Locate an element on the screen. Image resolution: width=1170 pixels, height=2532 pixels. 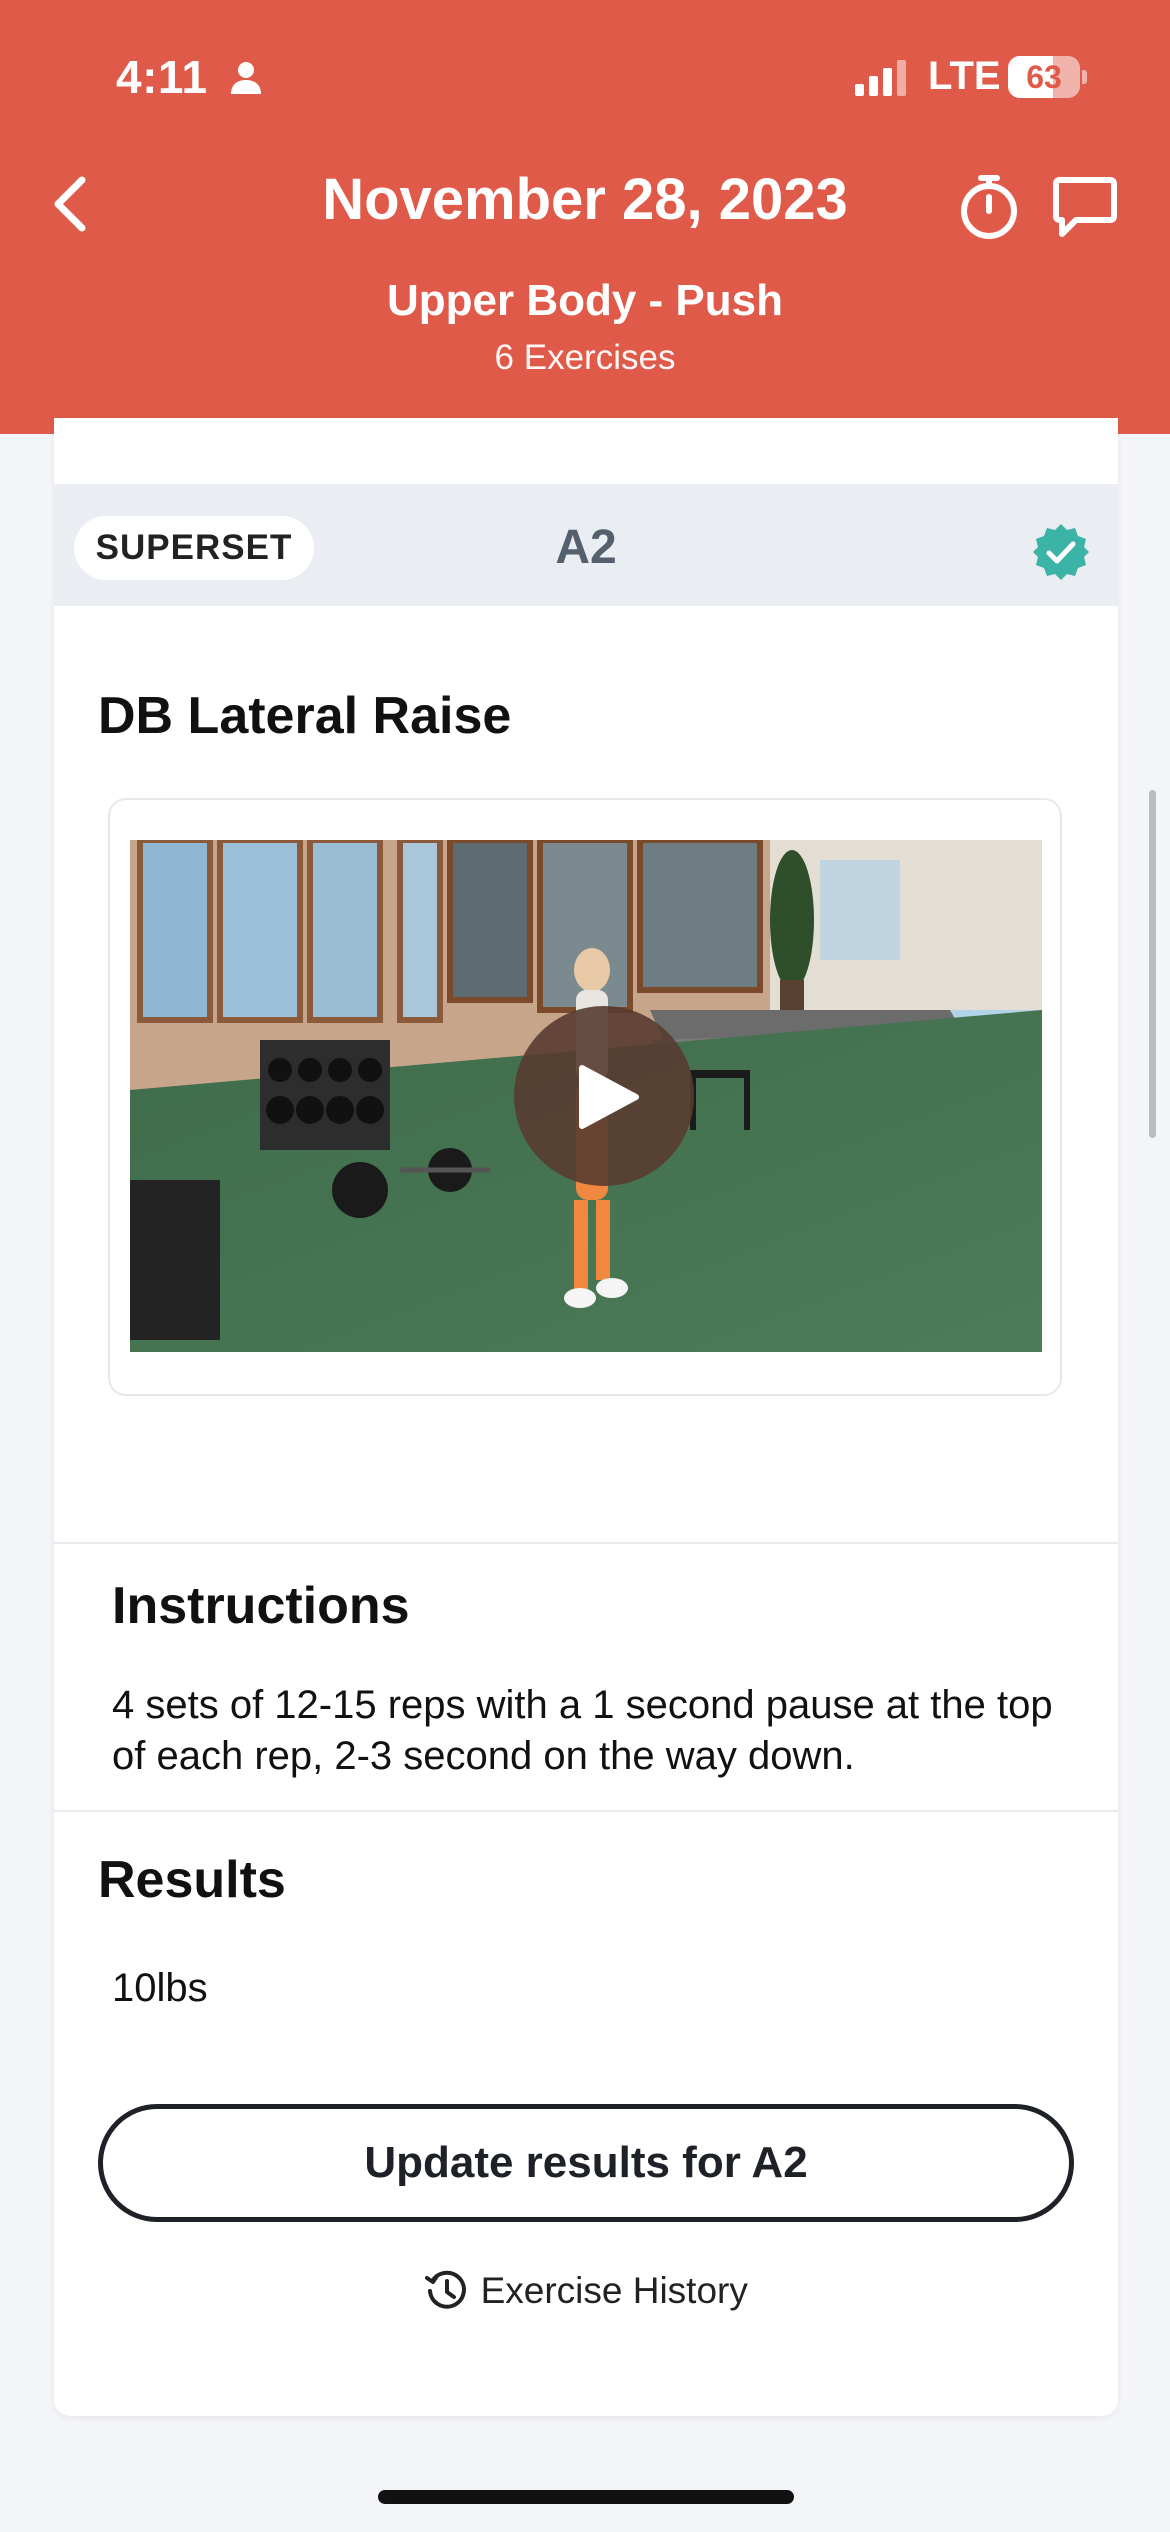
play-button is located at coordinates (604, 1096).